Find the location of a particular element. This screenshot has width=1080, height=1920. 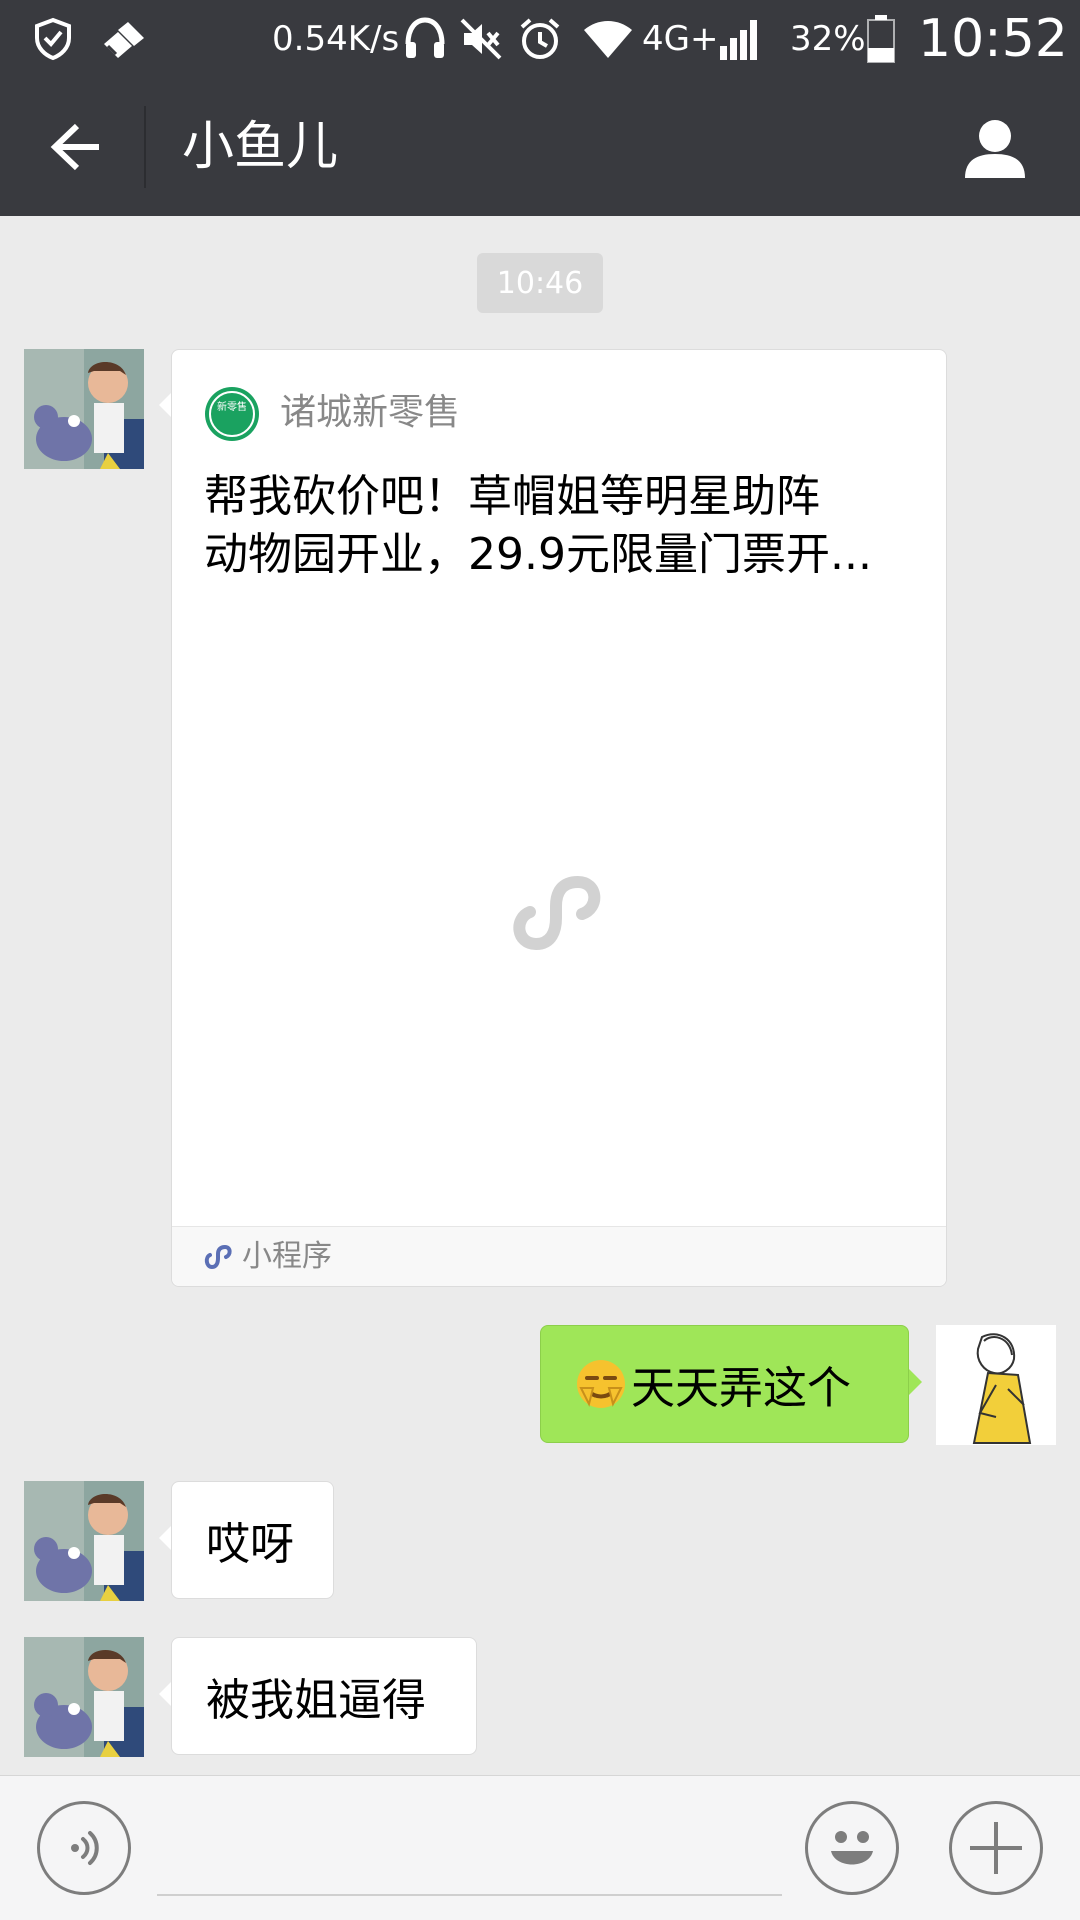

message-text: 被我姐逼得 is located at coordinates (316, 1700).